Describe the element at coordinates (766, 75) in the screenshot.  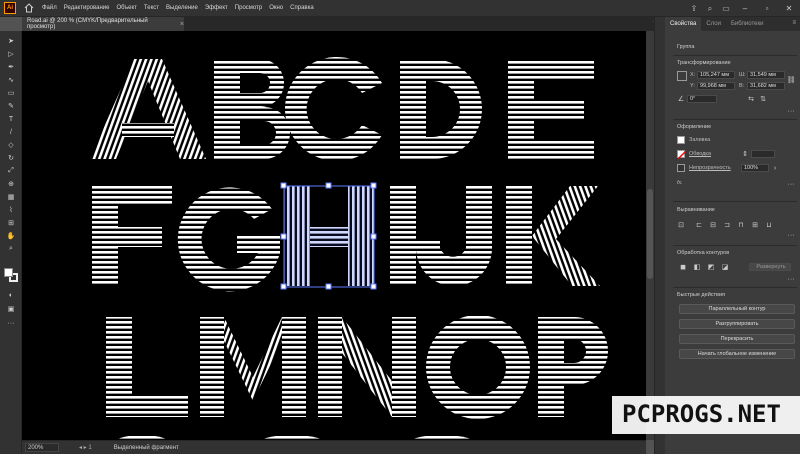
I see `width-field: 31,549 мм` at that location.